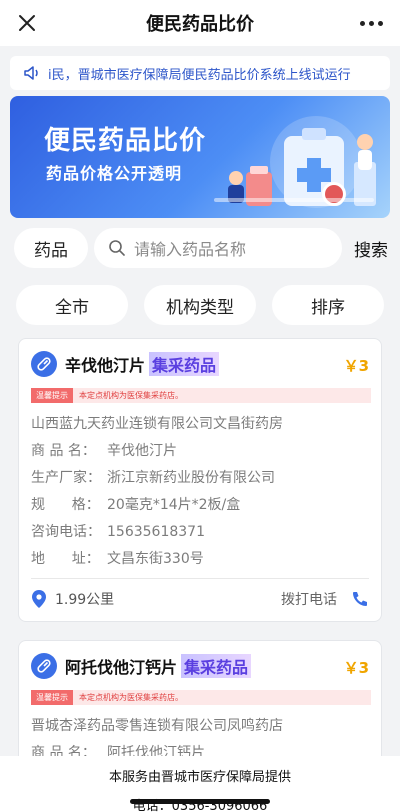  What do you see at coordinates (63, 451) in the screenshot?
I see `product-label: 商 品 名：` at bounding box center [63, 451].